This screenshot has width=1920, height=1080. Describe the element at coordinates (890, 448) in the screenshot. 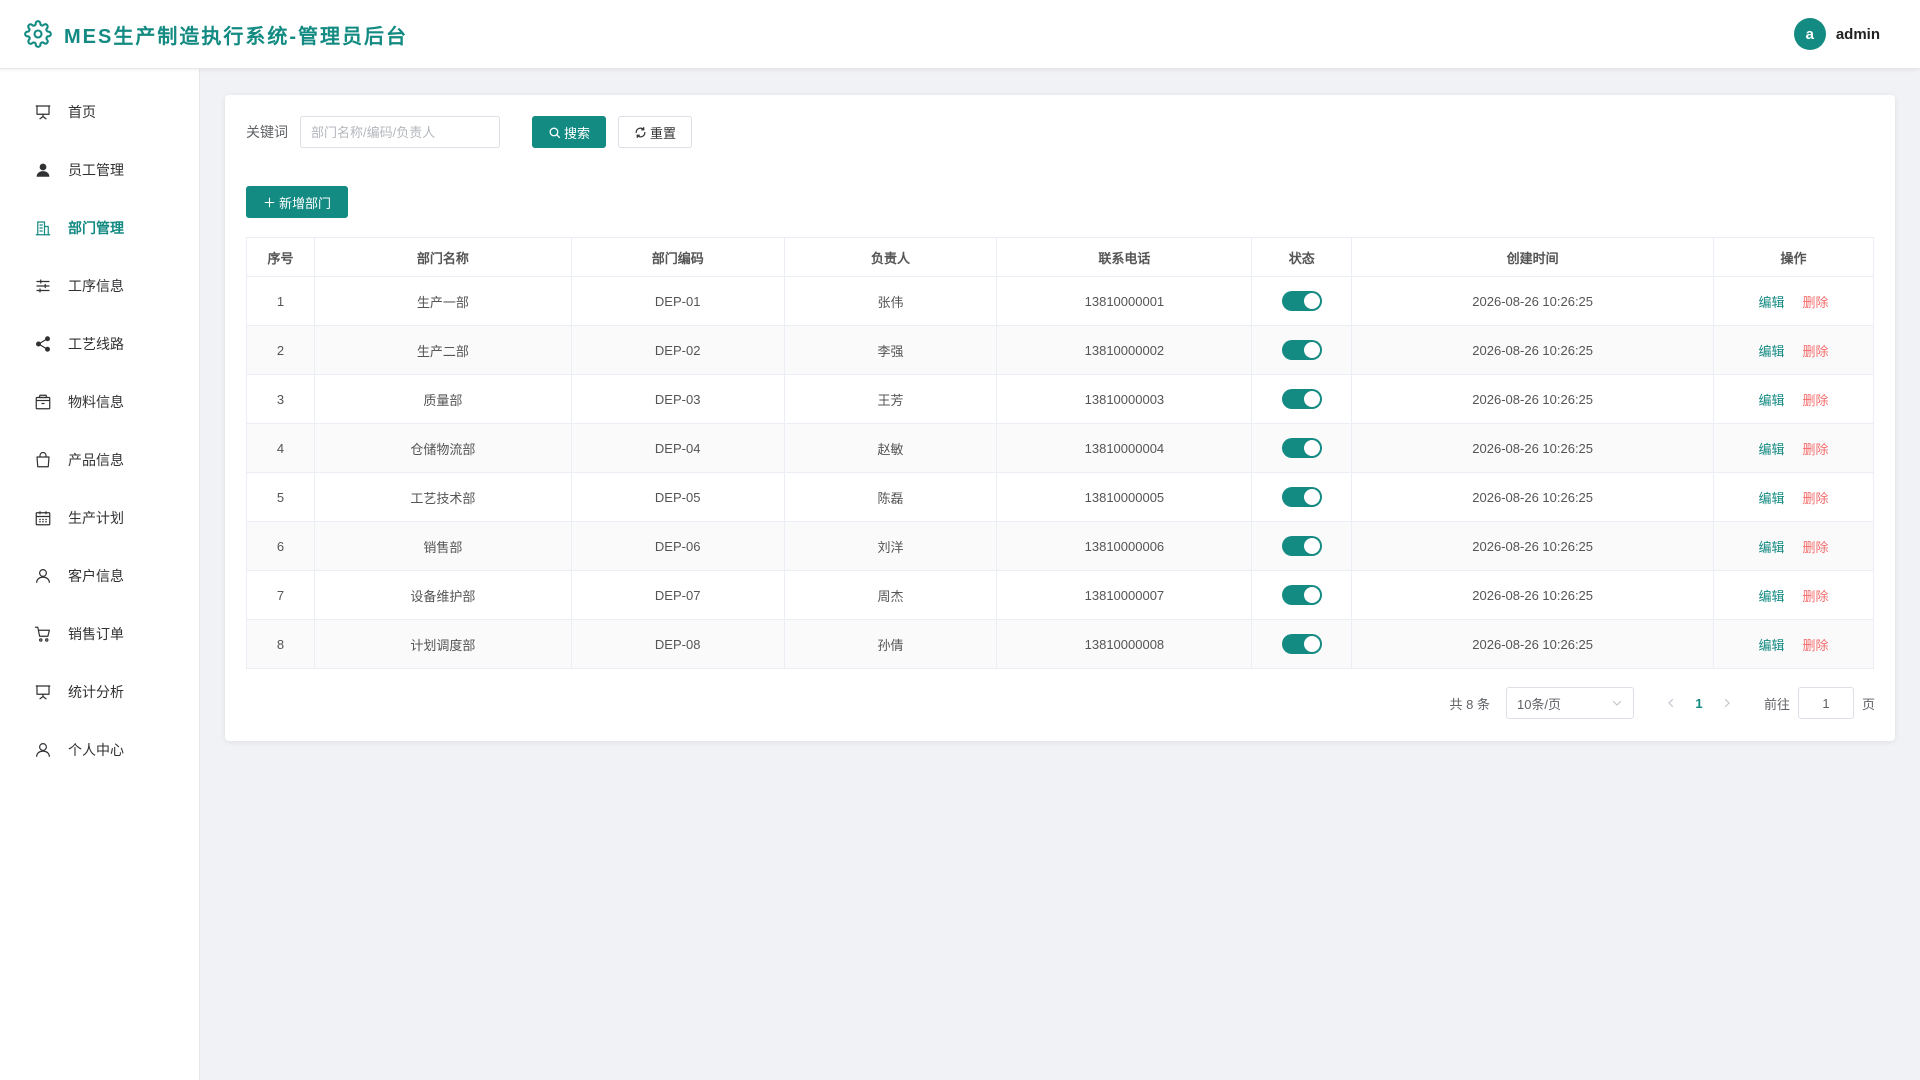

I see `cell-manager: 赵敏` at that location.